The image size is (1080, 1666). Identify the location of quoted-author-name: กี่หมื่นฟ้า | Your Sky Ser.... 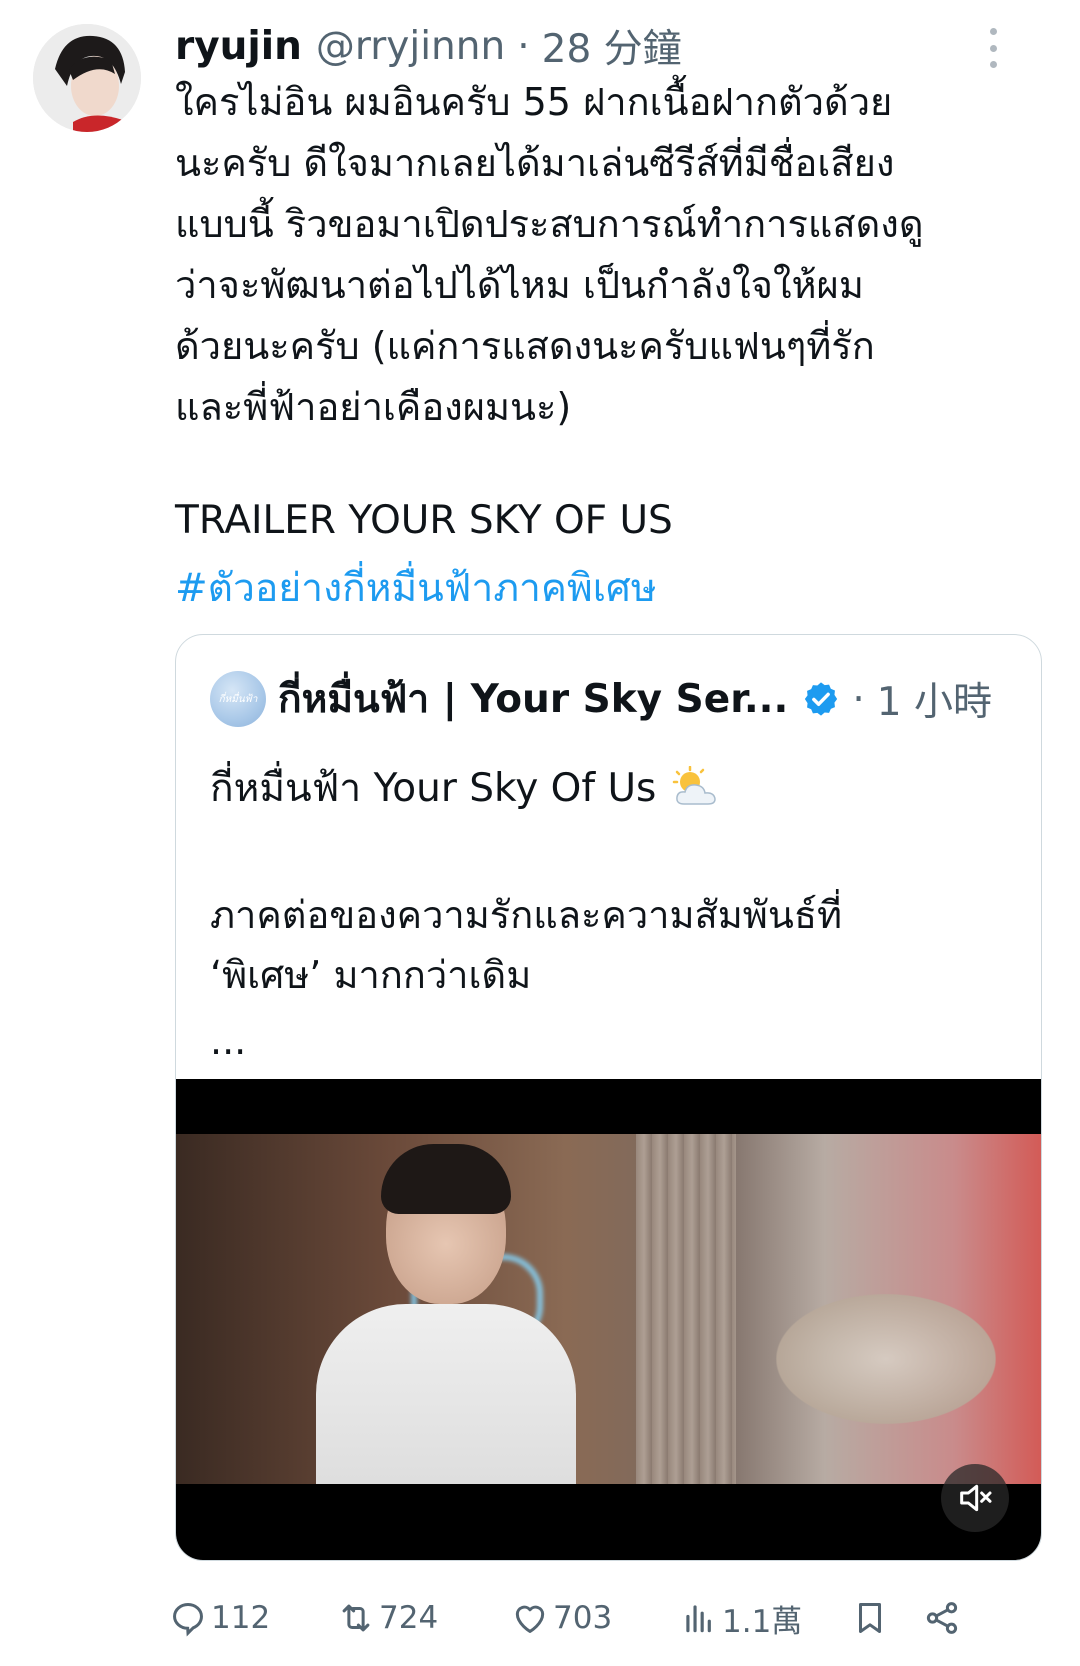
(533, 699).